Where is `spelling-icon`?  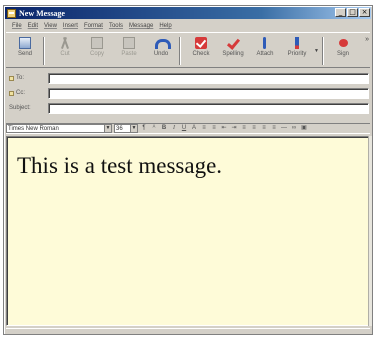
spelling-icon is located at coordinates (233, 43).